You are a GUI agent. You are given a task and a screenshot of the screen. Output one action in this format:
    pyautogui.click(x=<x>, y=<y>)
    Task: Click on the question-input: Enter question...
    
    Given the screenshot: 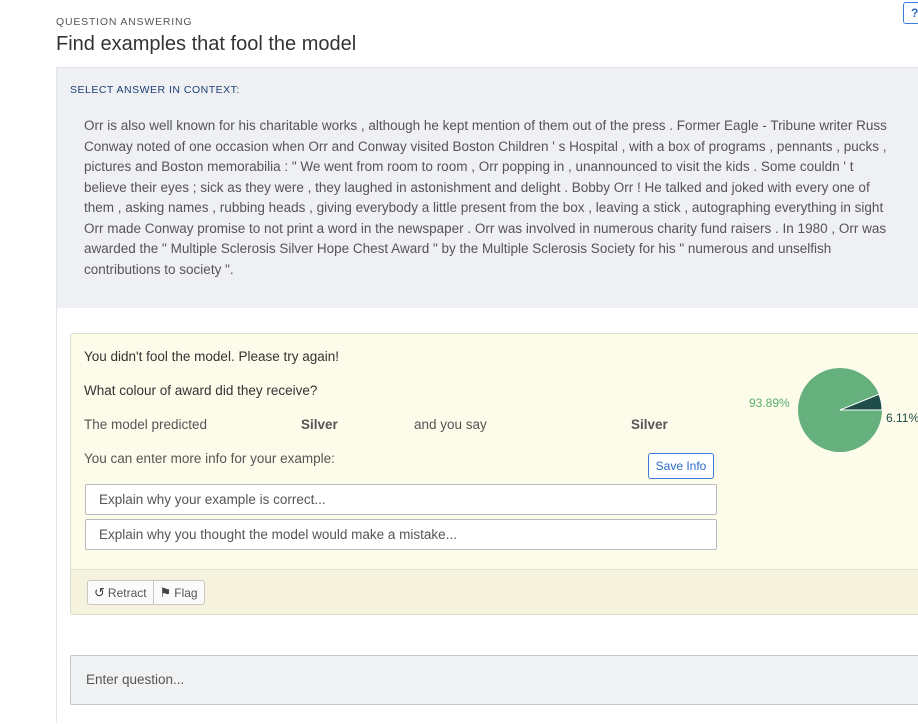 What is the action you would take?
    pyautogui.click(x=494, y=680)
    